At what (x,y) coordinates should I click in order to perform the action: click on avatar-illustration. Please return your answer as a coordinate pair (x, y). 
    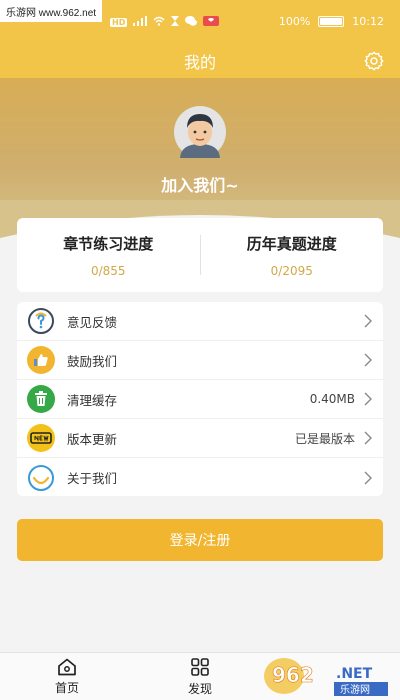
    Looking at the image, I should click on (200, 132).